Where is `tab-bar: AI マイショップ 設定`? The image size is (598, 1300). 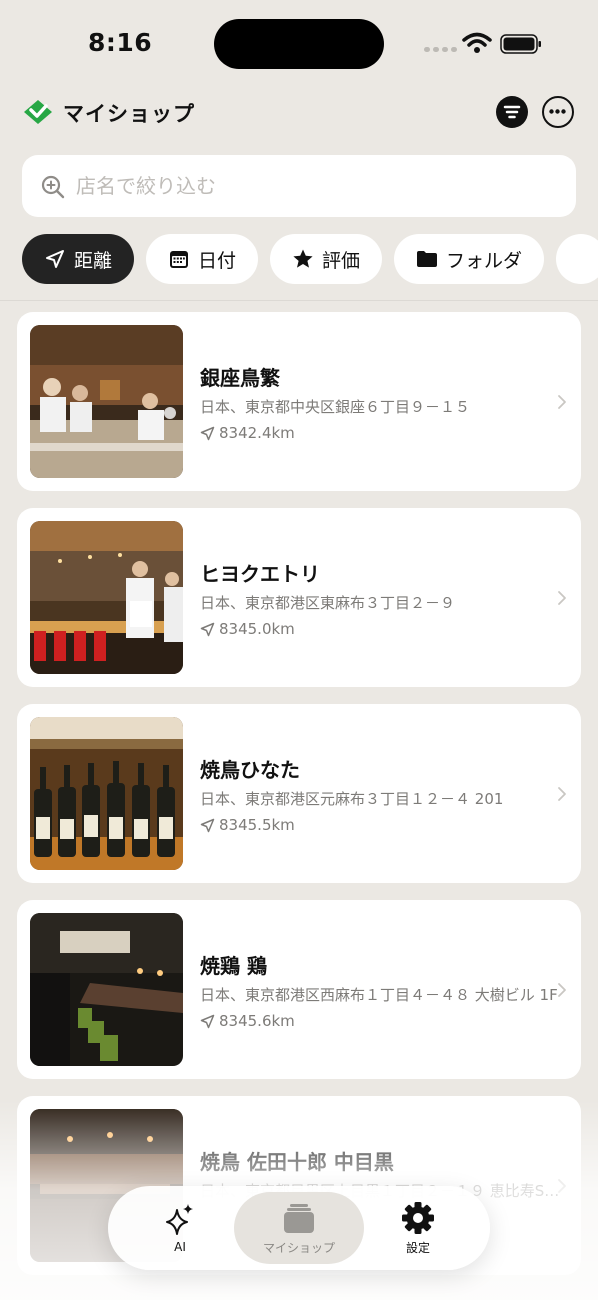 tab-bar: AI マイショップ 設定 is located at coordinates (299, 1228).